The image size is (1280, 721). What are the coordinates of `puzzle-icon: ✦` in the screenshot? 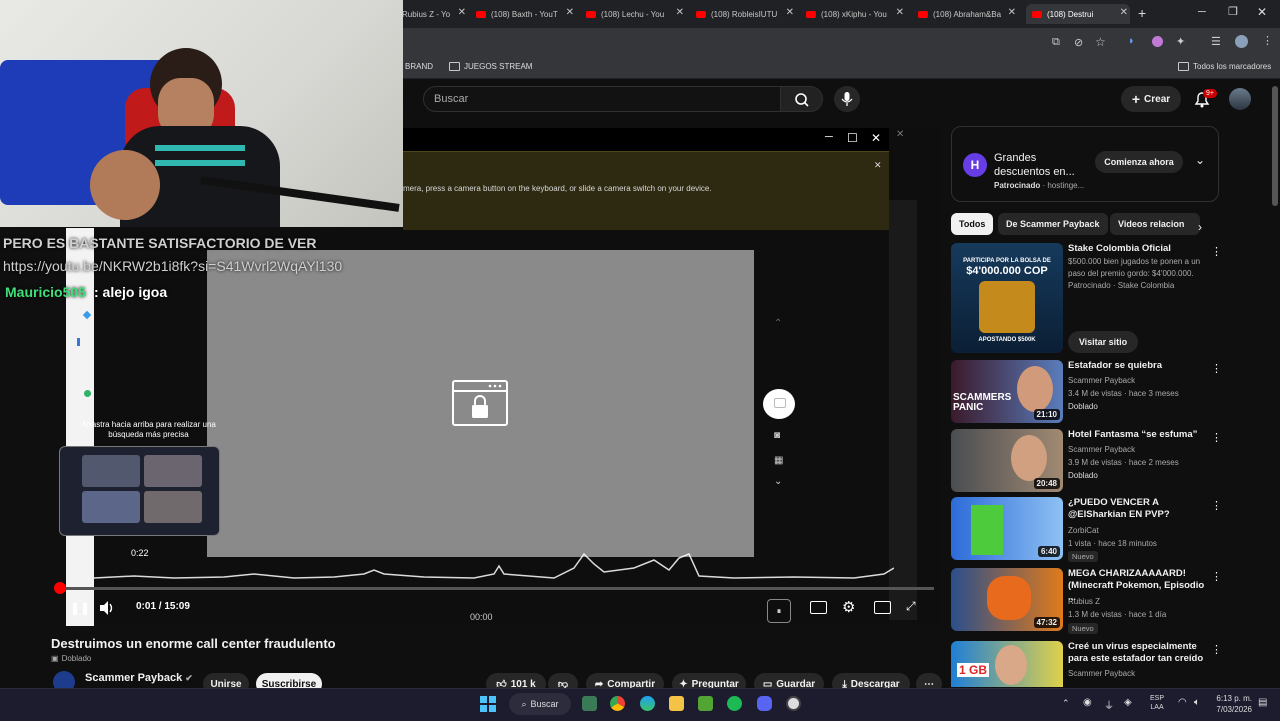 It's located at (1180, 41).